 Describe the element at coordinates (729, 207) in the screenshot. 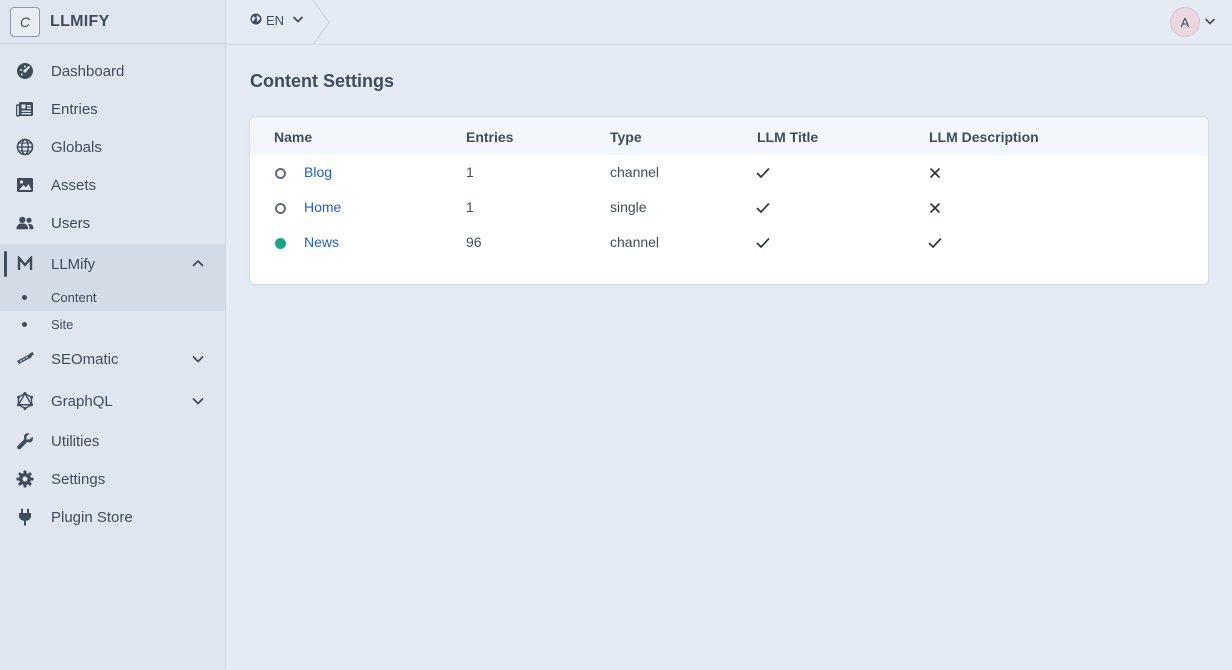

I see `table-row: Home 1 single` at that location.